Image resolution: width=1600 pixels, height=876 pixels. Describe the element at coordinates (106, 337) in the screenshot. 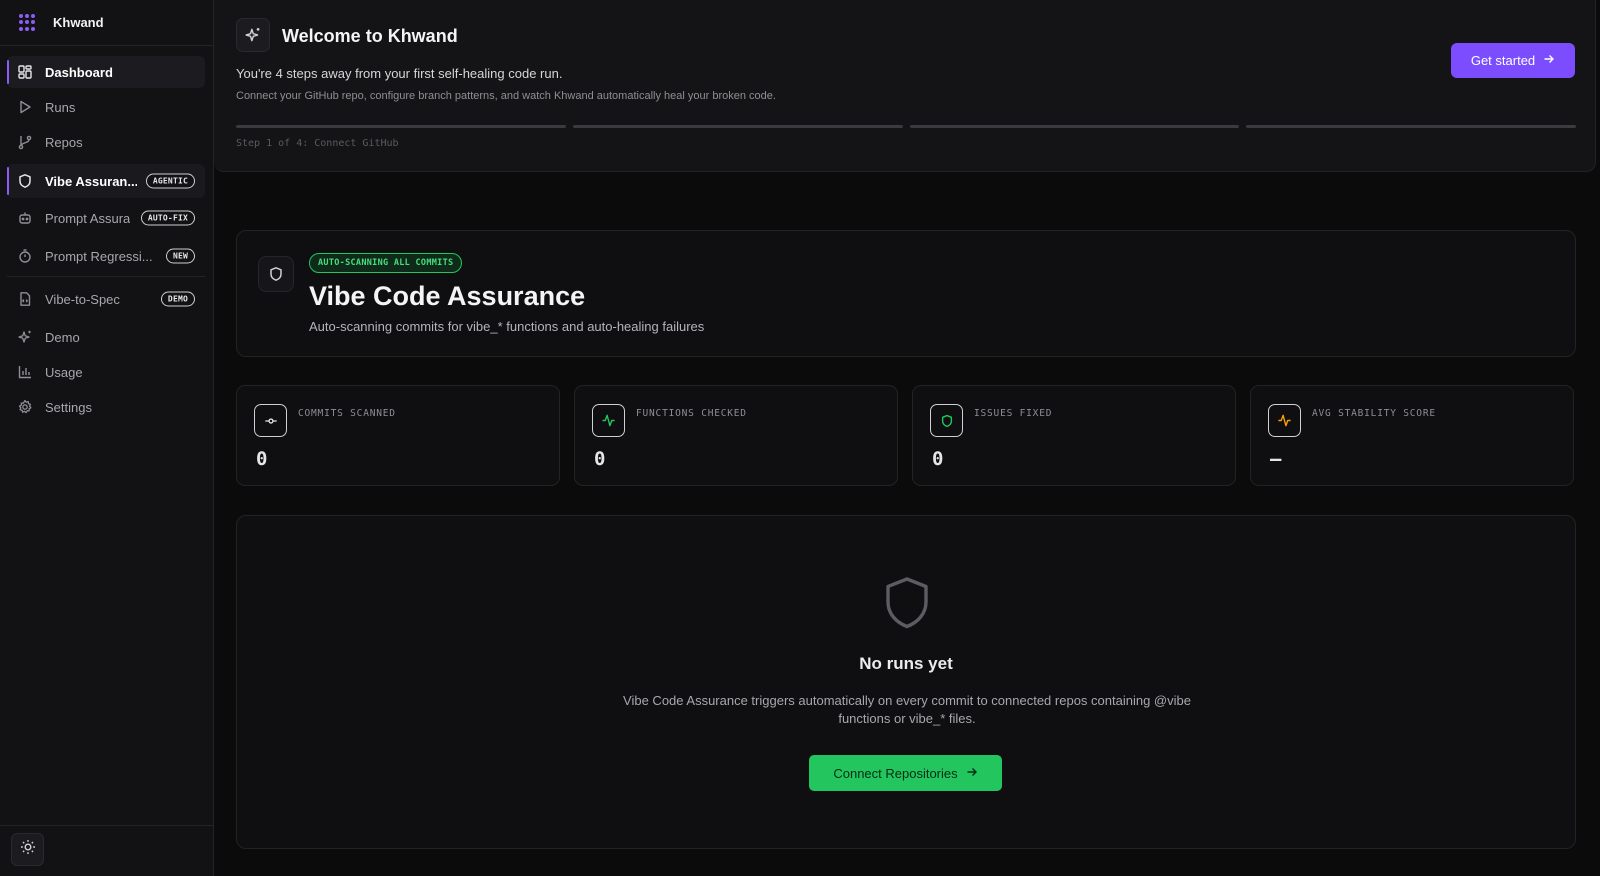

I see `sidebar-item-demo: Demo` at that location.